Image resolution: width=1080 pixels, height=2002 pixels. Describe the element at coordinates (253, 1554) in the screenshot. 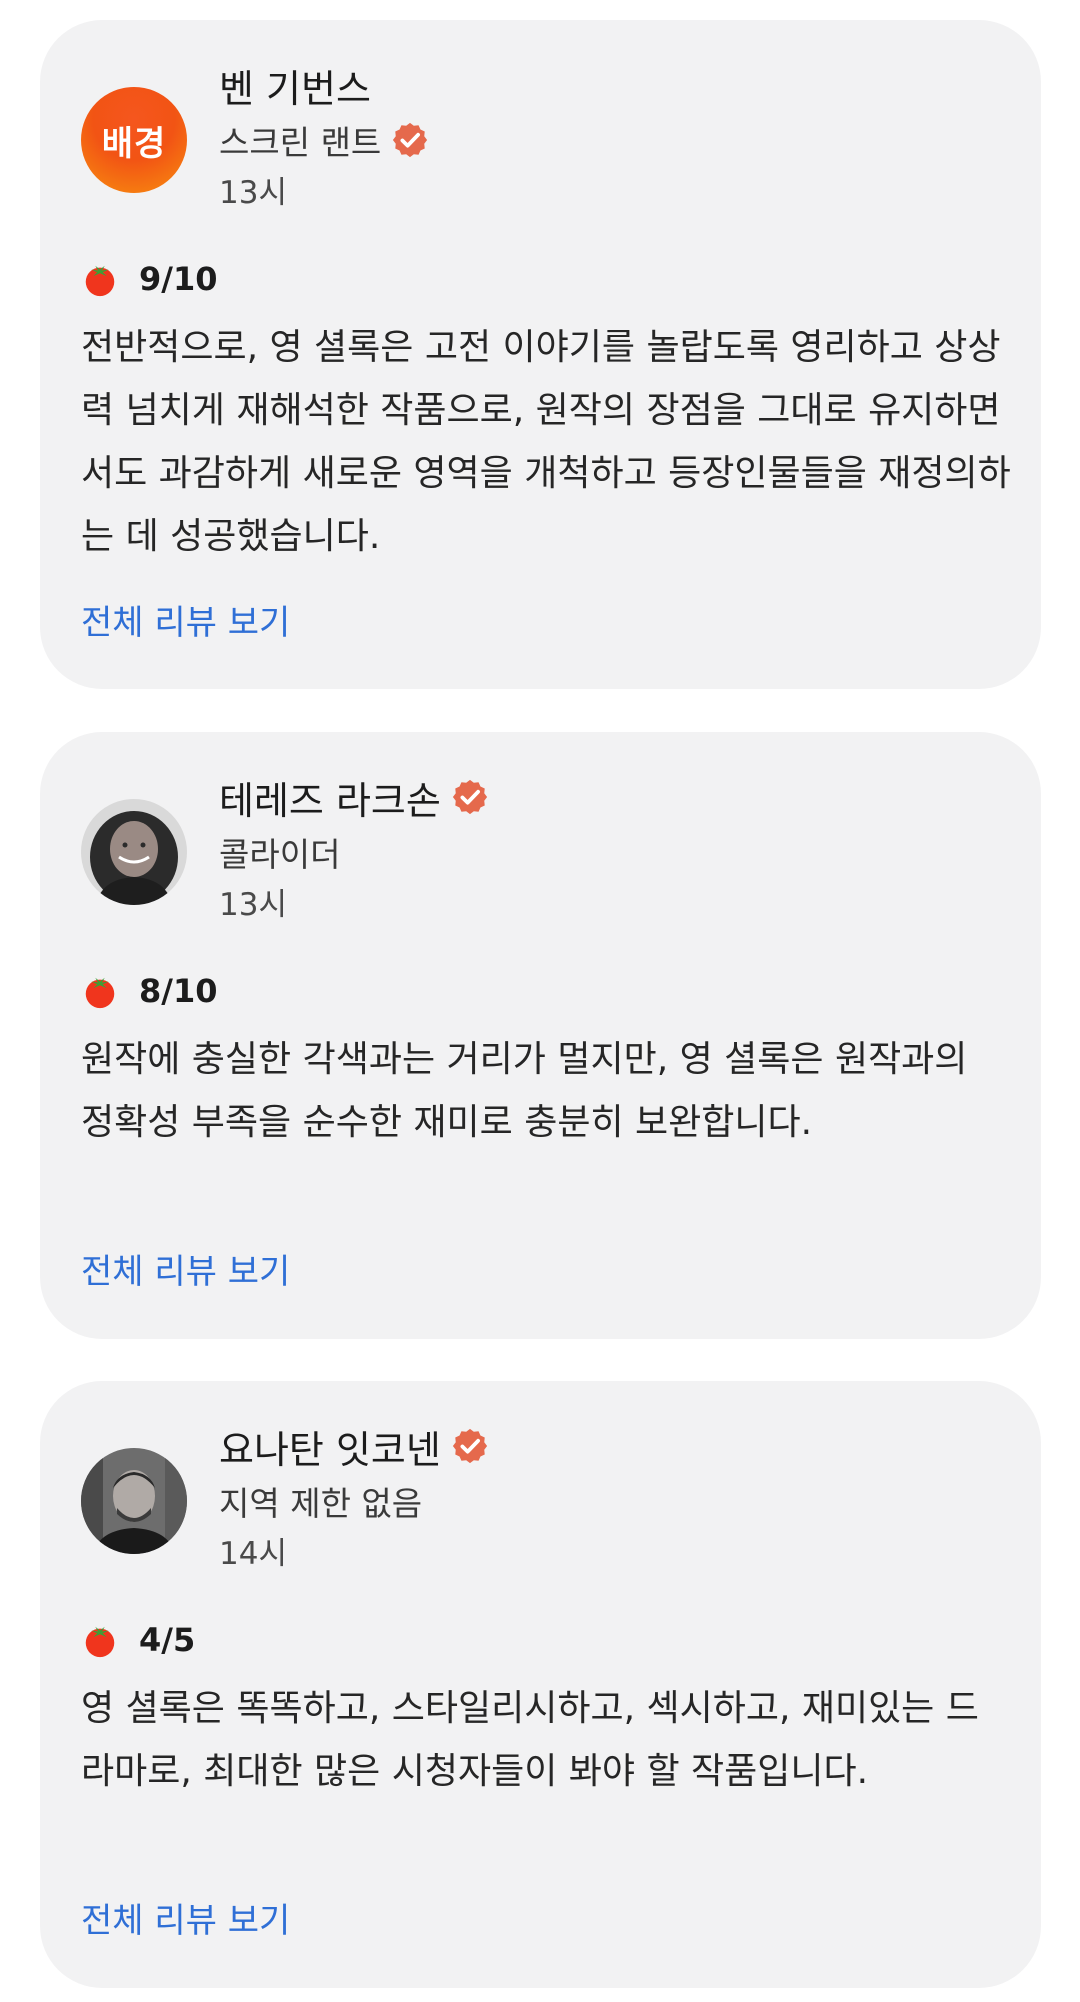

I see `review-time: 14시` at that location.